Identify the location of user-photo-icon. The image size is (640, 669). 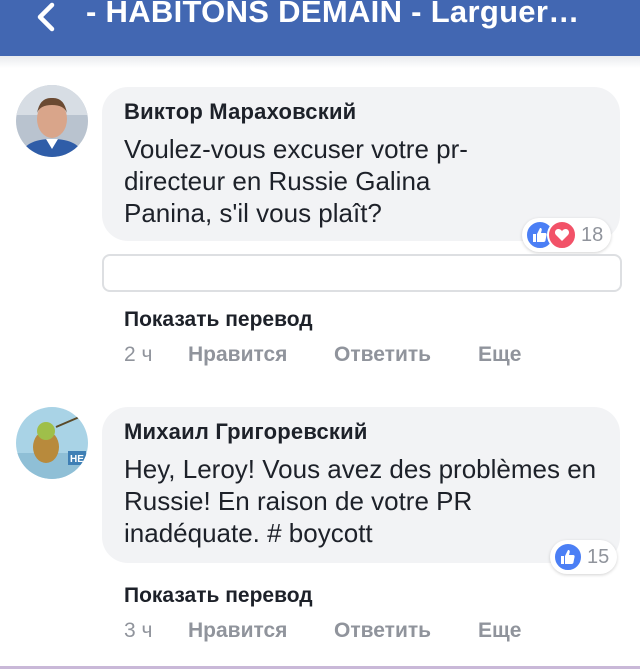
(52, 121).